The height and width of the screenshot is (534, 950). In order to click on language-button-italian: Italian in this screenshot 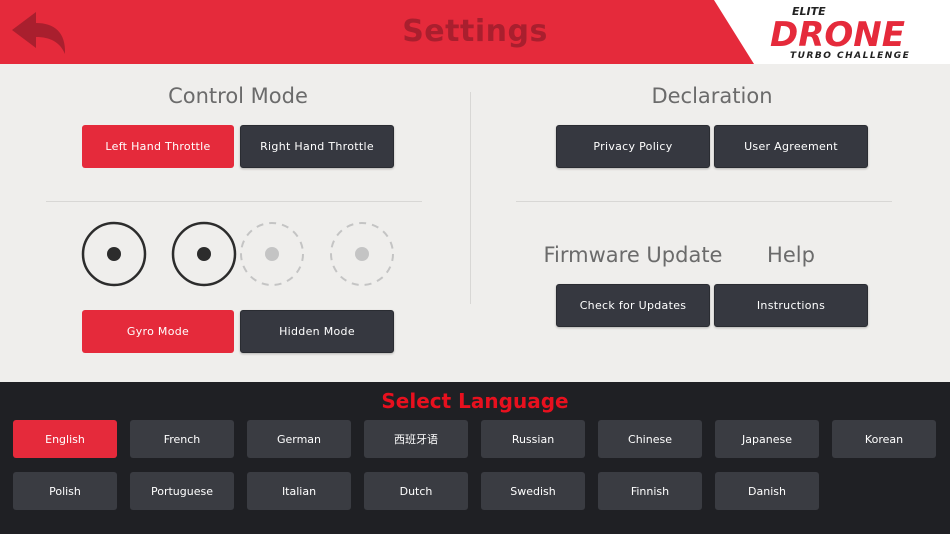, I will do `click(299, 491)`.